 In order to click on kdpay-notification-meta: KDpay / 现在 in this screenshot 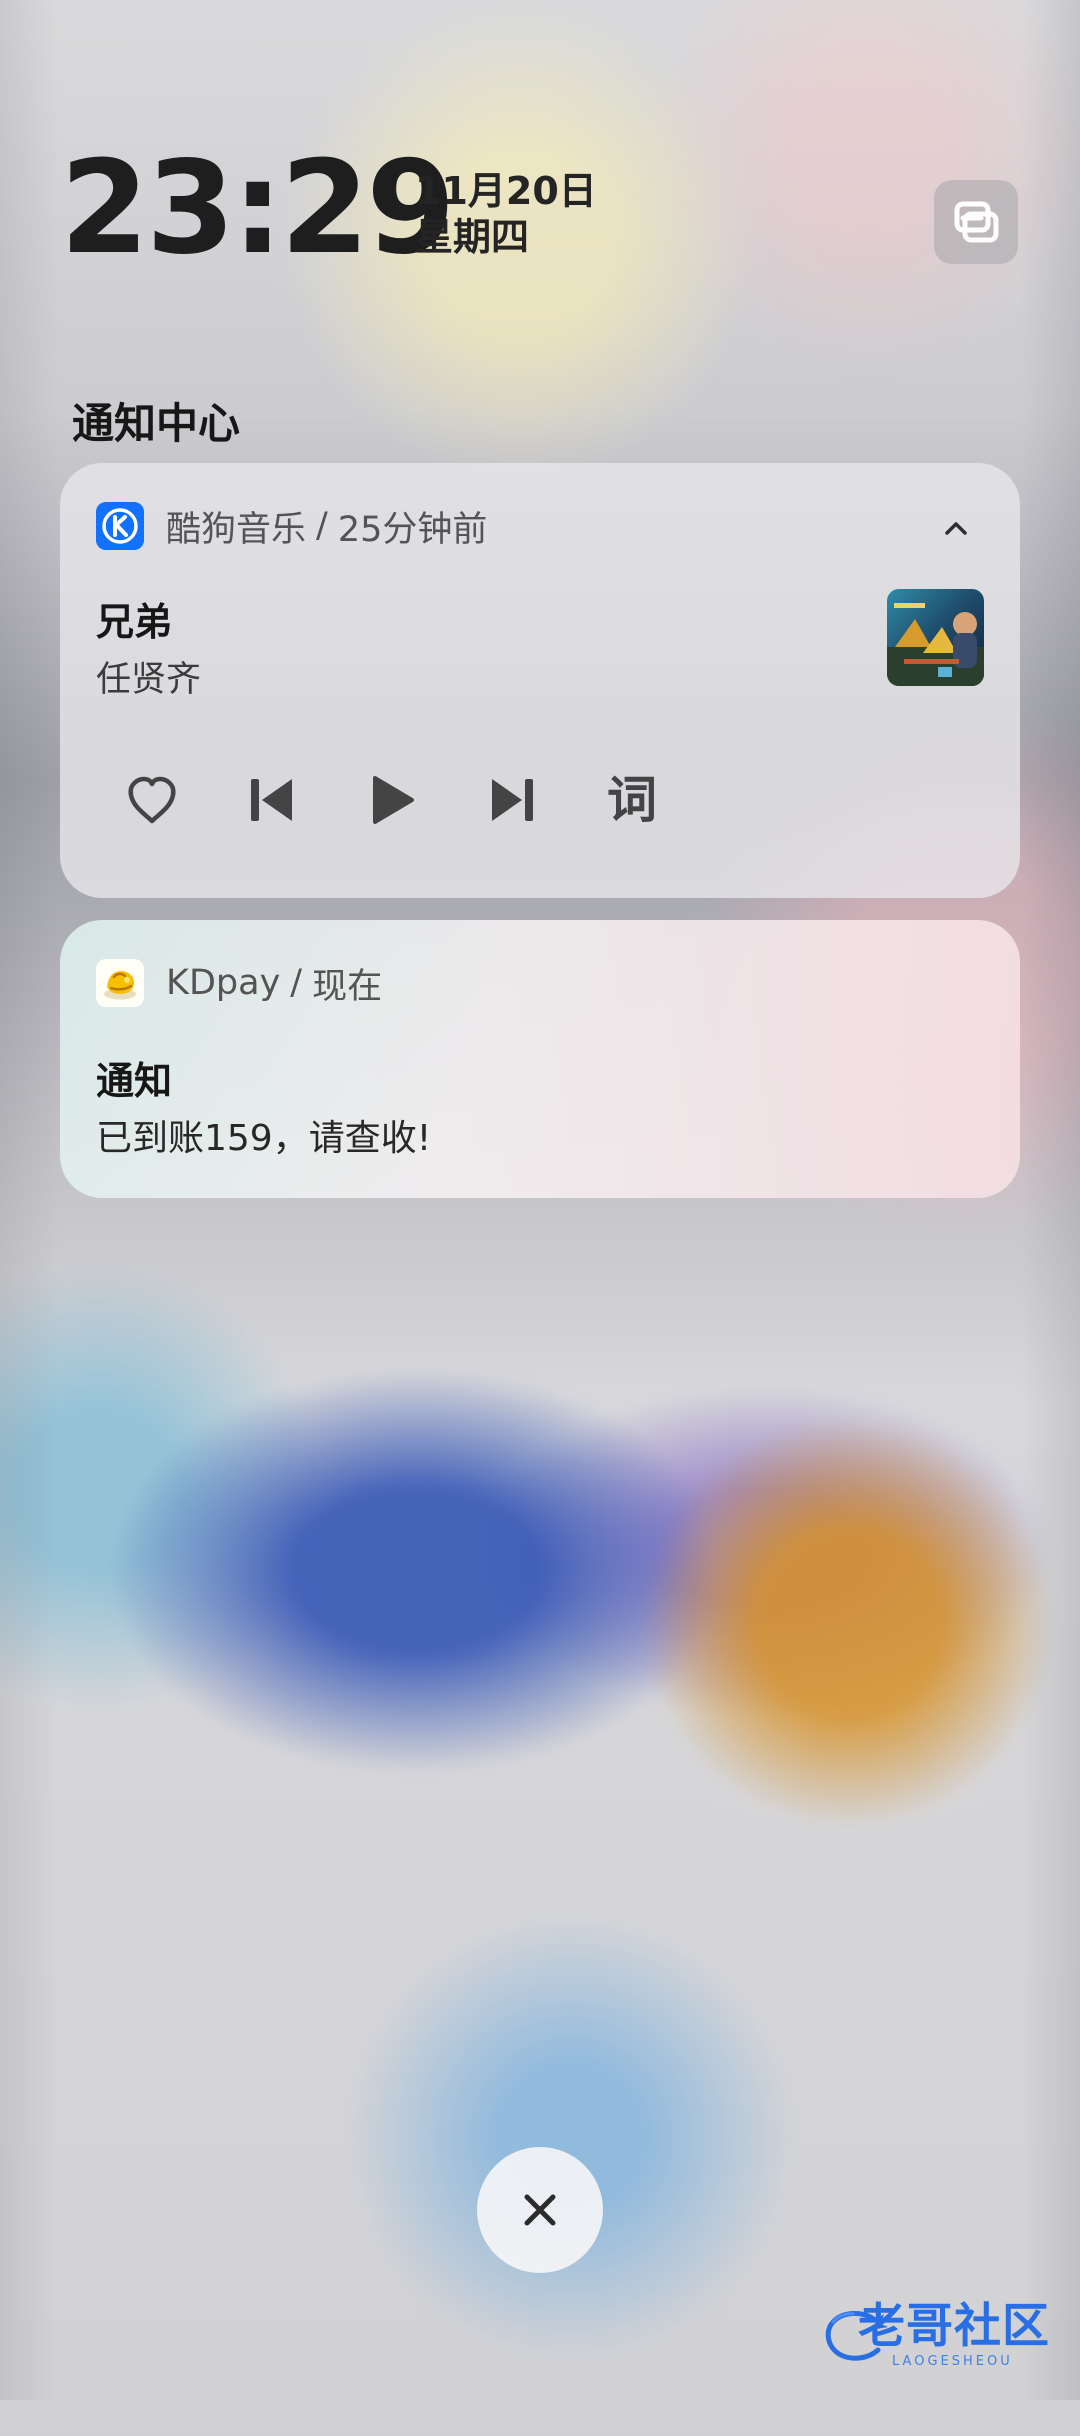, I will do `click(274, 983)`.